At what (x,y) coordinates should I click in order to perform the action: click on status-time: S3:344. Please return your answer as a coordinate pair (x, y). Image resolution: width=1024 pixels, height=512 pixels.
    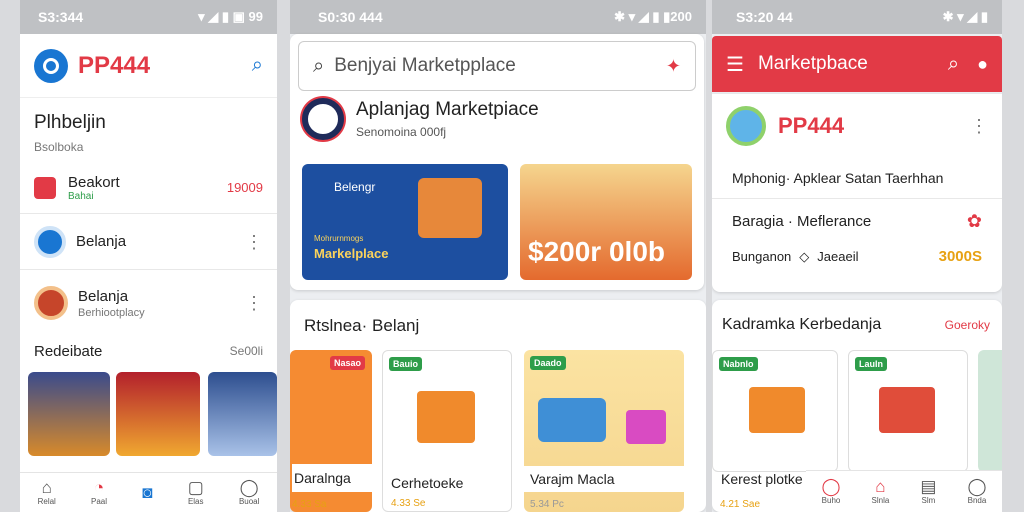
    Looking at the image, I should click on (61, 17).